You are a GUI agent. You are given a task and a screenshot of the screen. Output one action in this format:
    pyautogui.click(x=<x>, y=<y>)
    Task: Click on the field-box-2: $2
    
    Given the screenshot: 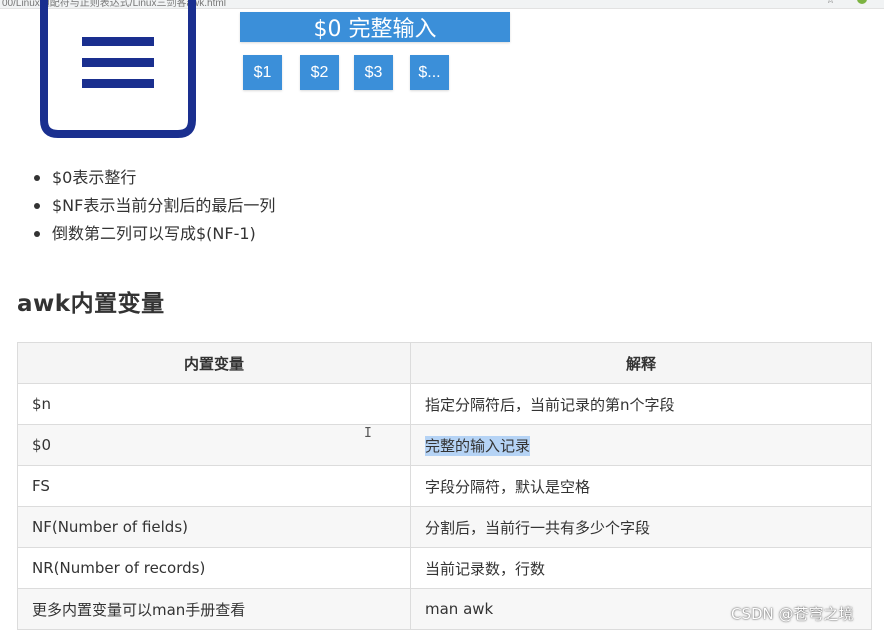 What is the action you would take?
    pyautogui.click(x=319, y=72)
    